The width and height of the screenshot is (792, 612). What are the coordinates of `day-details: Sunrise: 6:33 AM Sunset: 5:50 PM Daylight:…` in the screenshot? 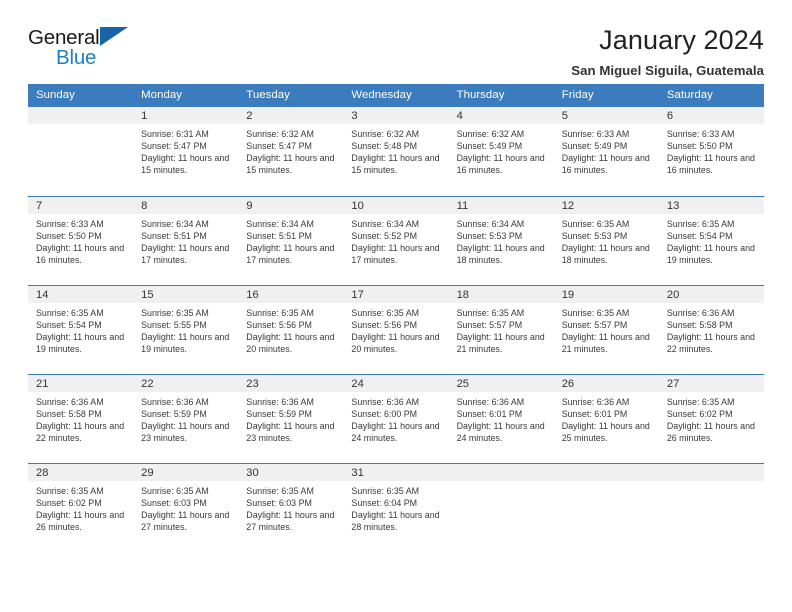 It's located at (711, 150).